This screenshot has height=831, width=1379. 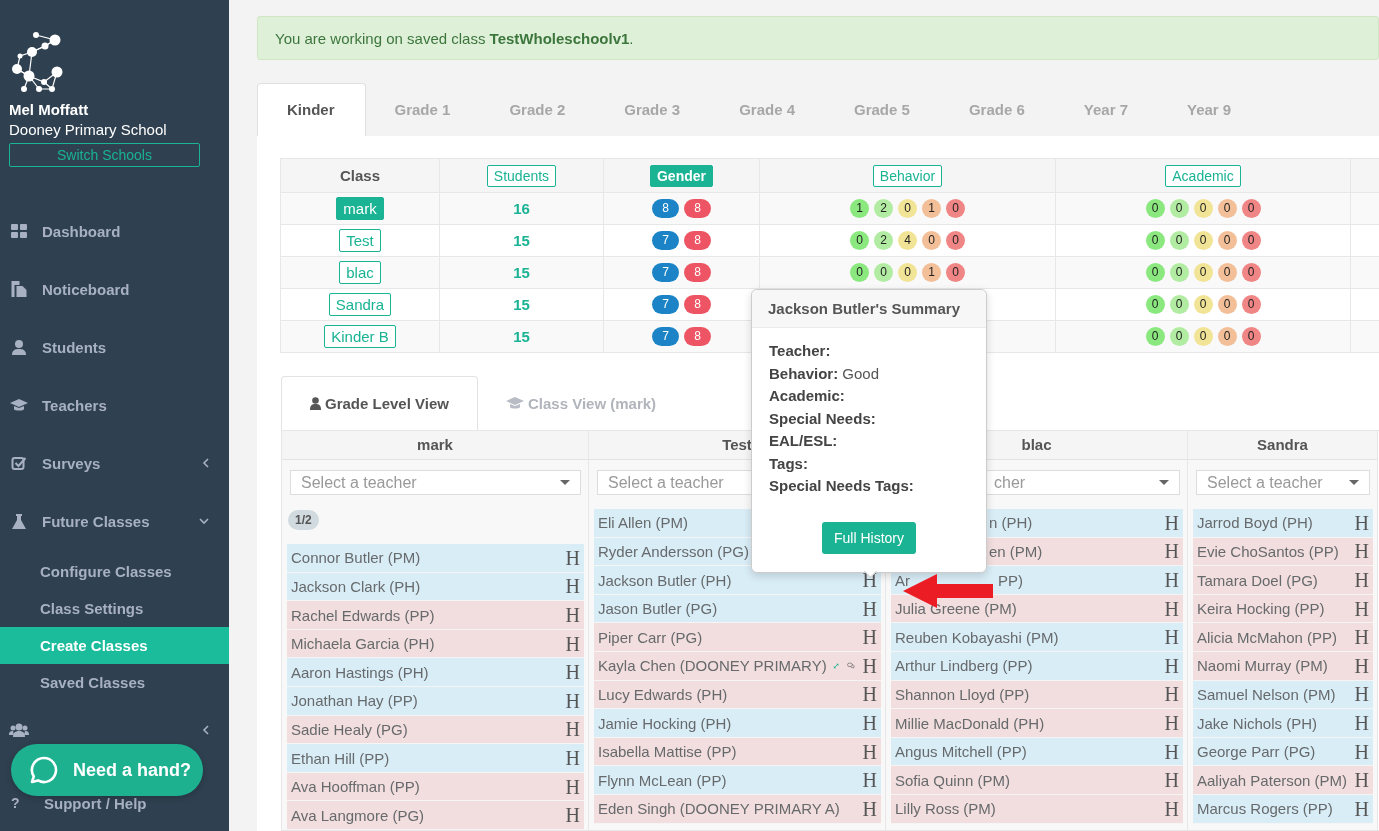 What do you see at coordinates (737, 780) in the screenshot?
I see `student-row: Flynn McLean (PP) H` at bounding box center [737, 780].